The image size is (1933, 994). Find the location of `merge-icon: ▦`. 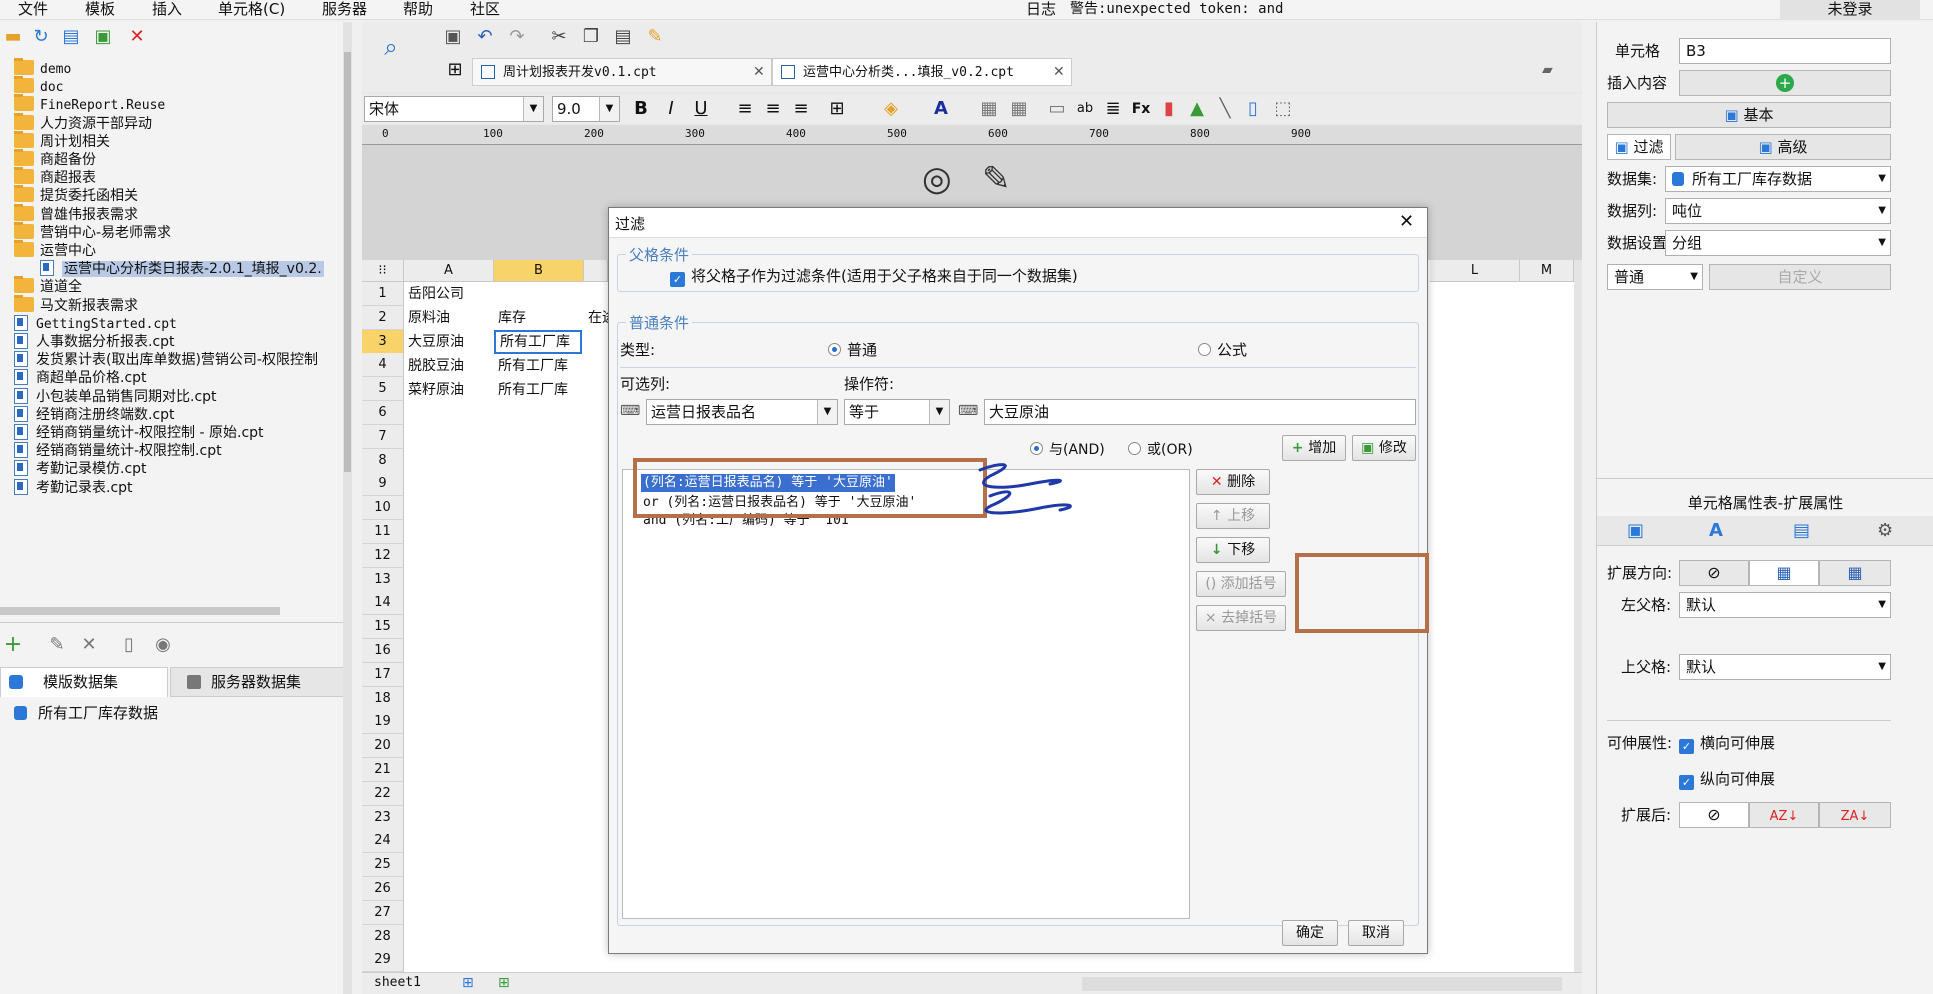

merge-icon: ▦ is located at coordinates (989, 109).